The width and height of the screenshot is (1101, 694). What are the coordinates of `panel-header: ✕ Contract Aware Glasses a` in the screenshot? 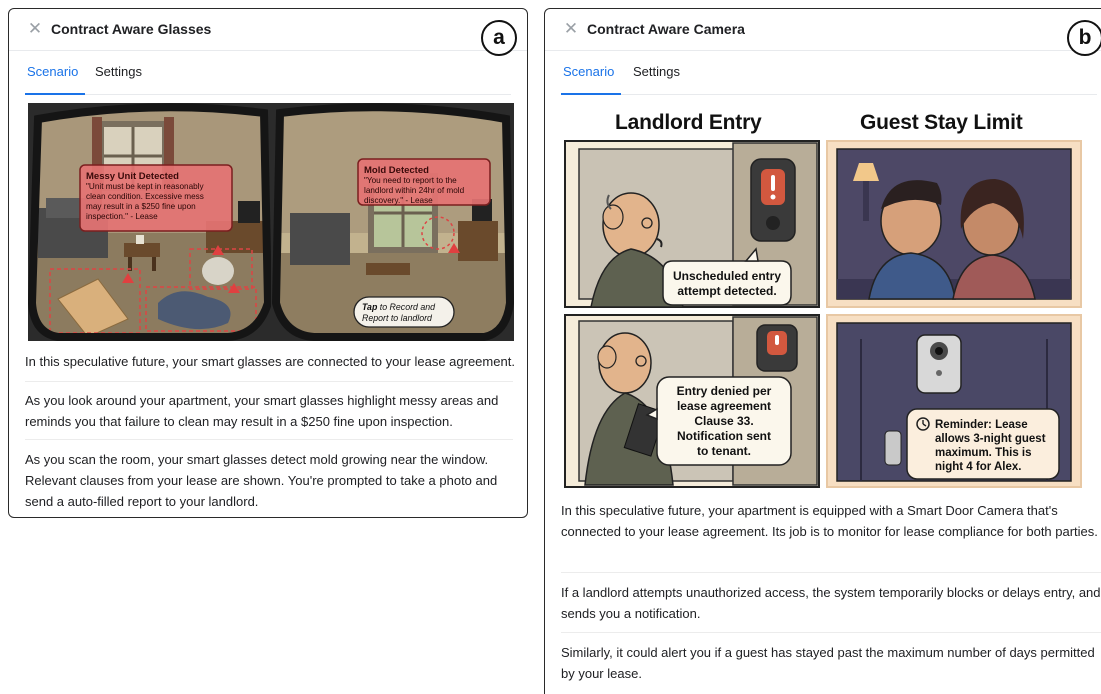 It's located at (268, 32).